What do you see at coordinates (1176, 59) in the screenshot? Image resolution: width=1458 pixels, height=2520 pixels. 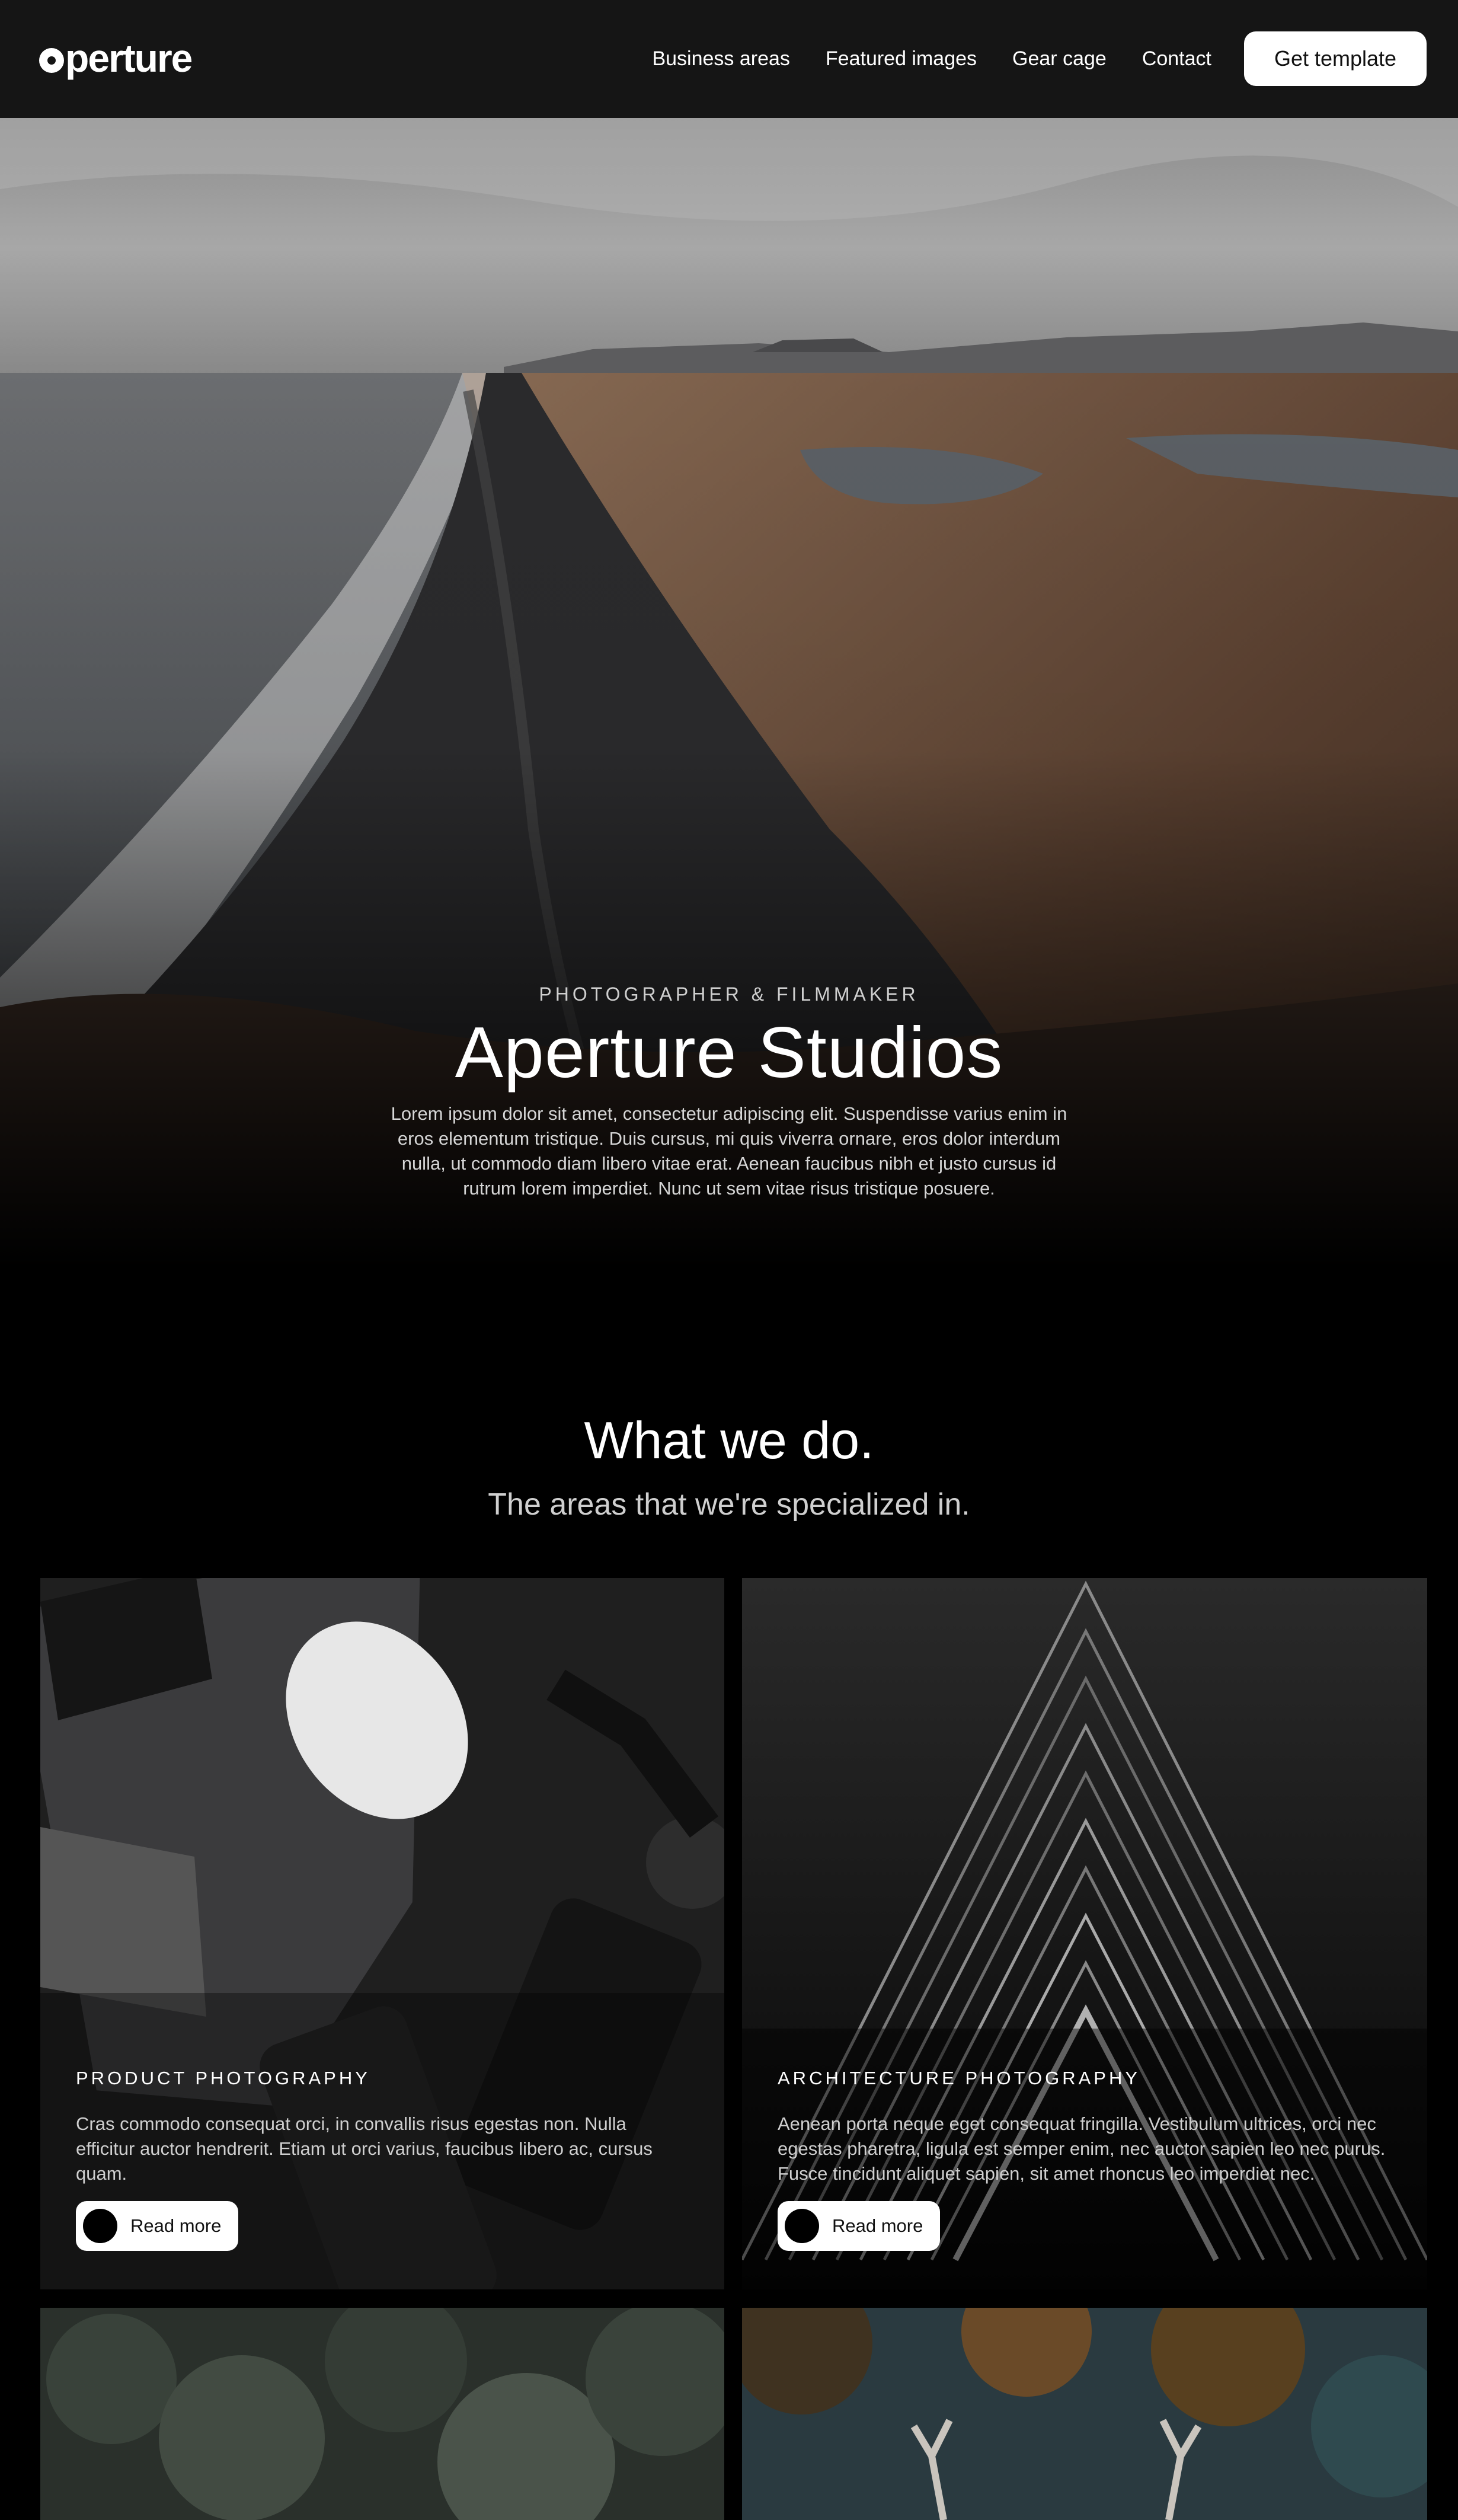 I see `nav-link-contact: Contact` at bounding box center [1176, 59].